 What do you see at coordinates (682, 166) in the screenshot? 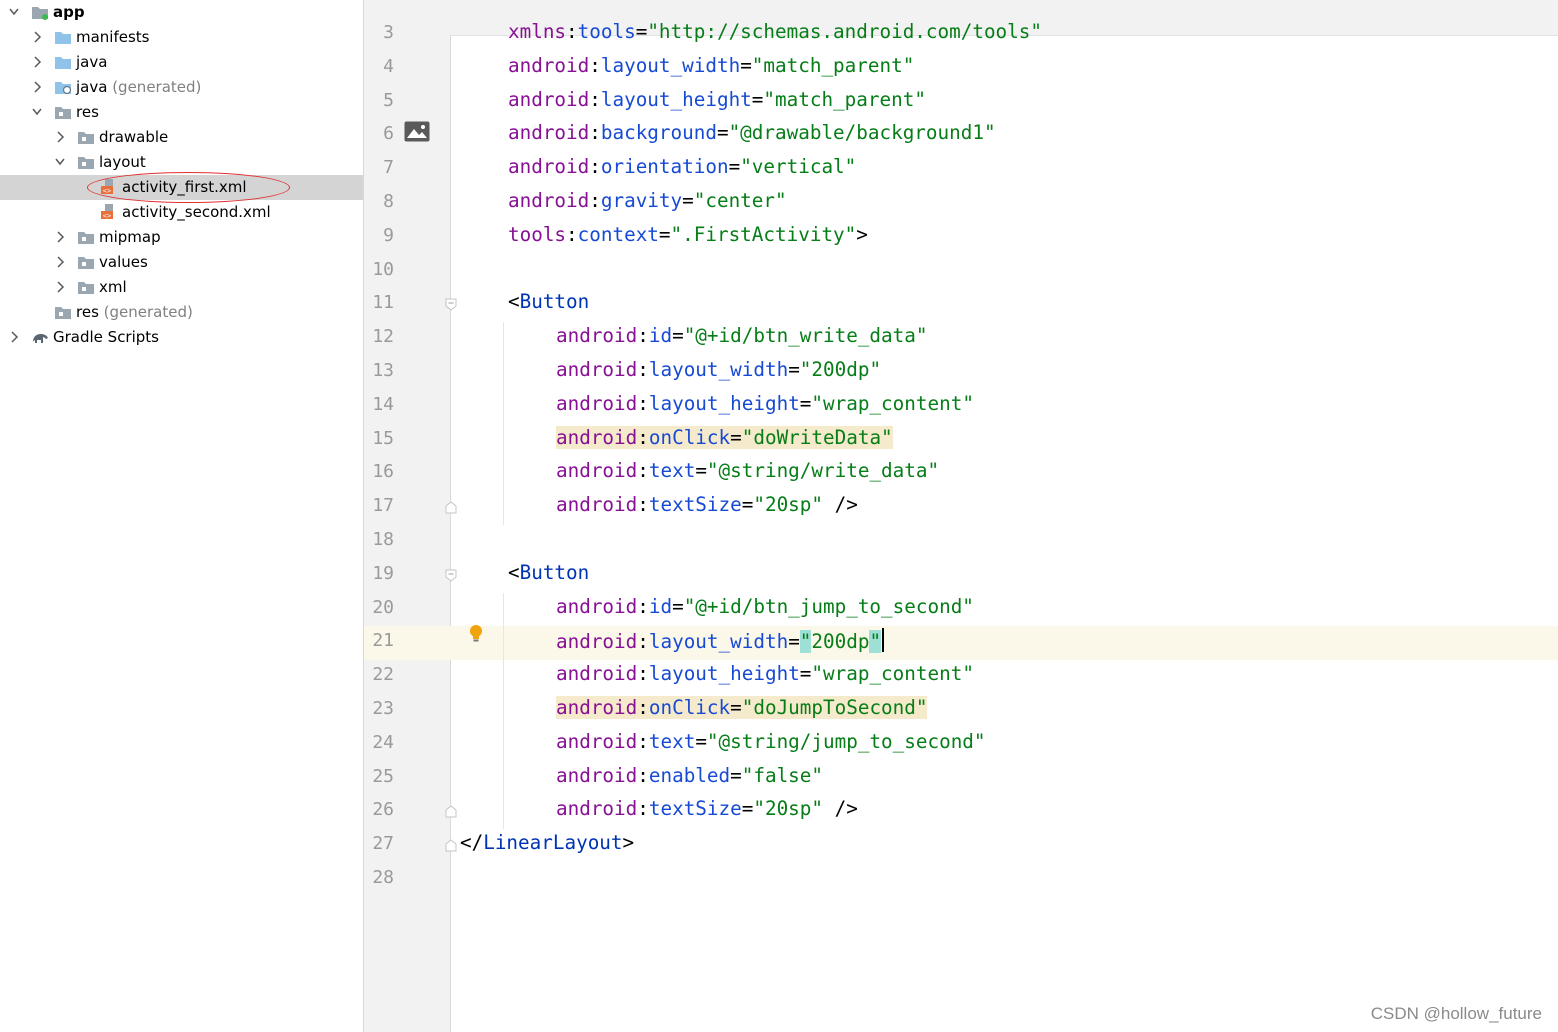
I see `code-line: android:orientation="vertical"` at bounding box center [682, 166].